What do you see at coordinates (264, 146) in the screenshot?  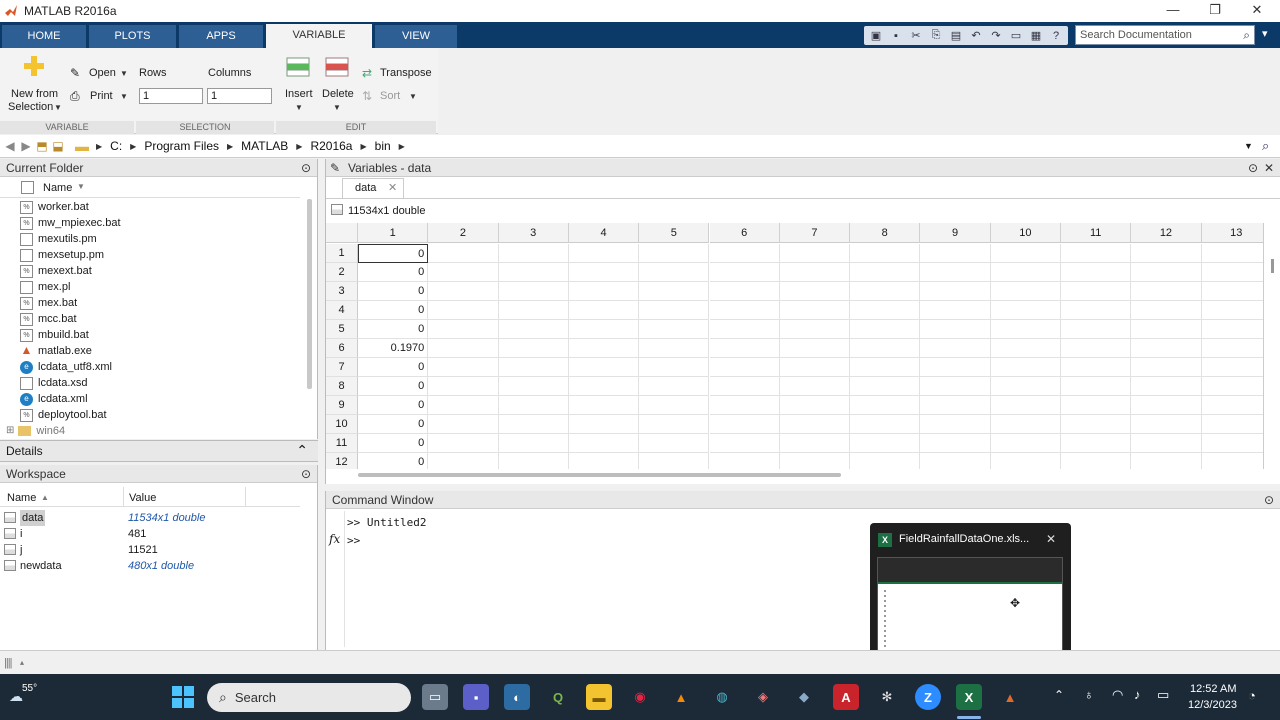 I see `crumb-matlab: MATLAB` at bounding box center [264, 146].